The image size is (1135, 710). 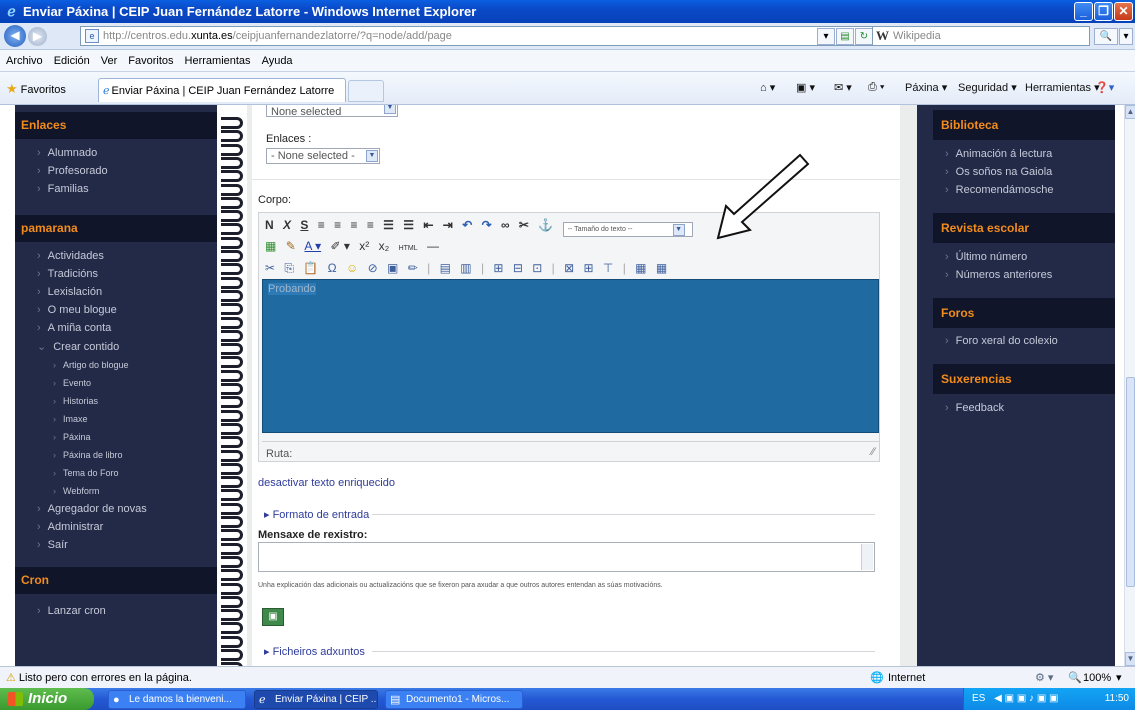 What do you see at coordinates (978, 698) in the screenshot?
I see `language-indicator: ES` at bounding box center [978, 698].